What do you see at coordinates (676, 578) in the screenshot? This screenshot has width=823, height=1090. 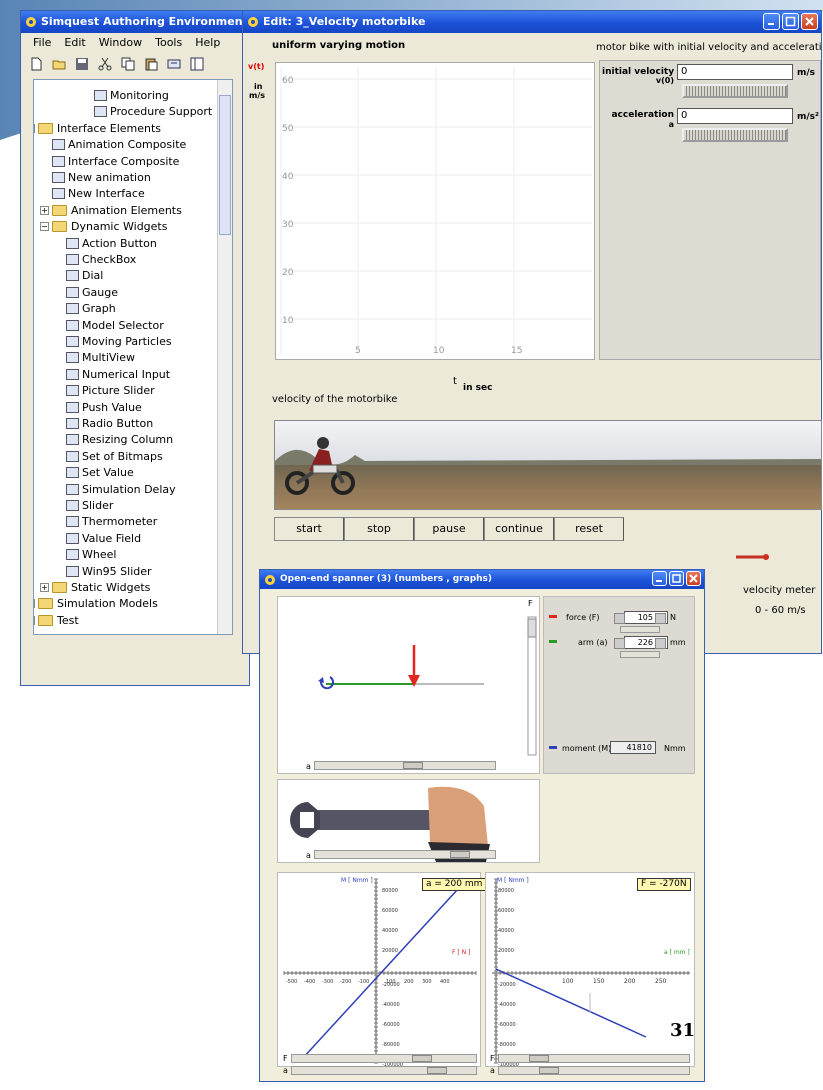 I see `span-maximize-button` at bounding box center [676, 578].